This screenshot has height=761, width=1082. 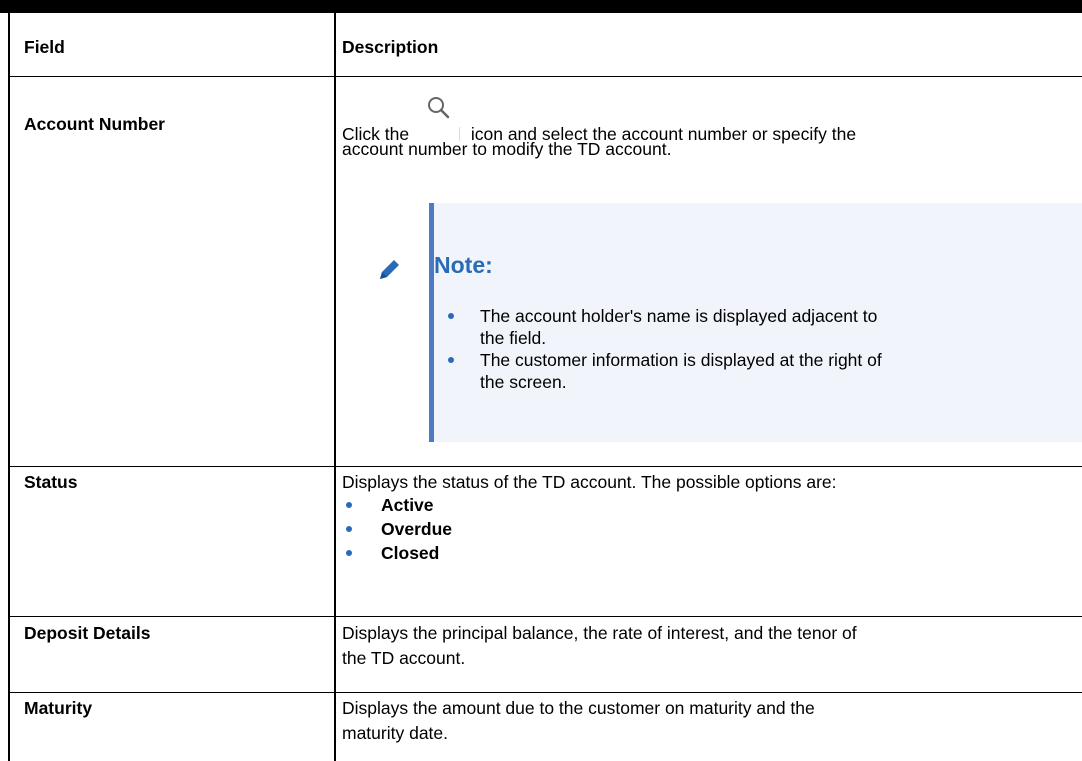 I want to click on field-status: Status, so click(x=51, y=482).